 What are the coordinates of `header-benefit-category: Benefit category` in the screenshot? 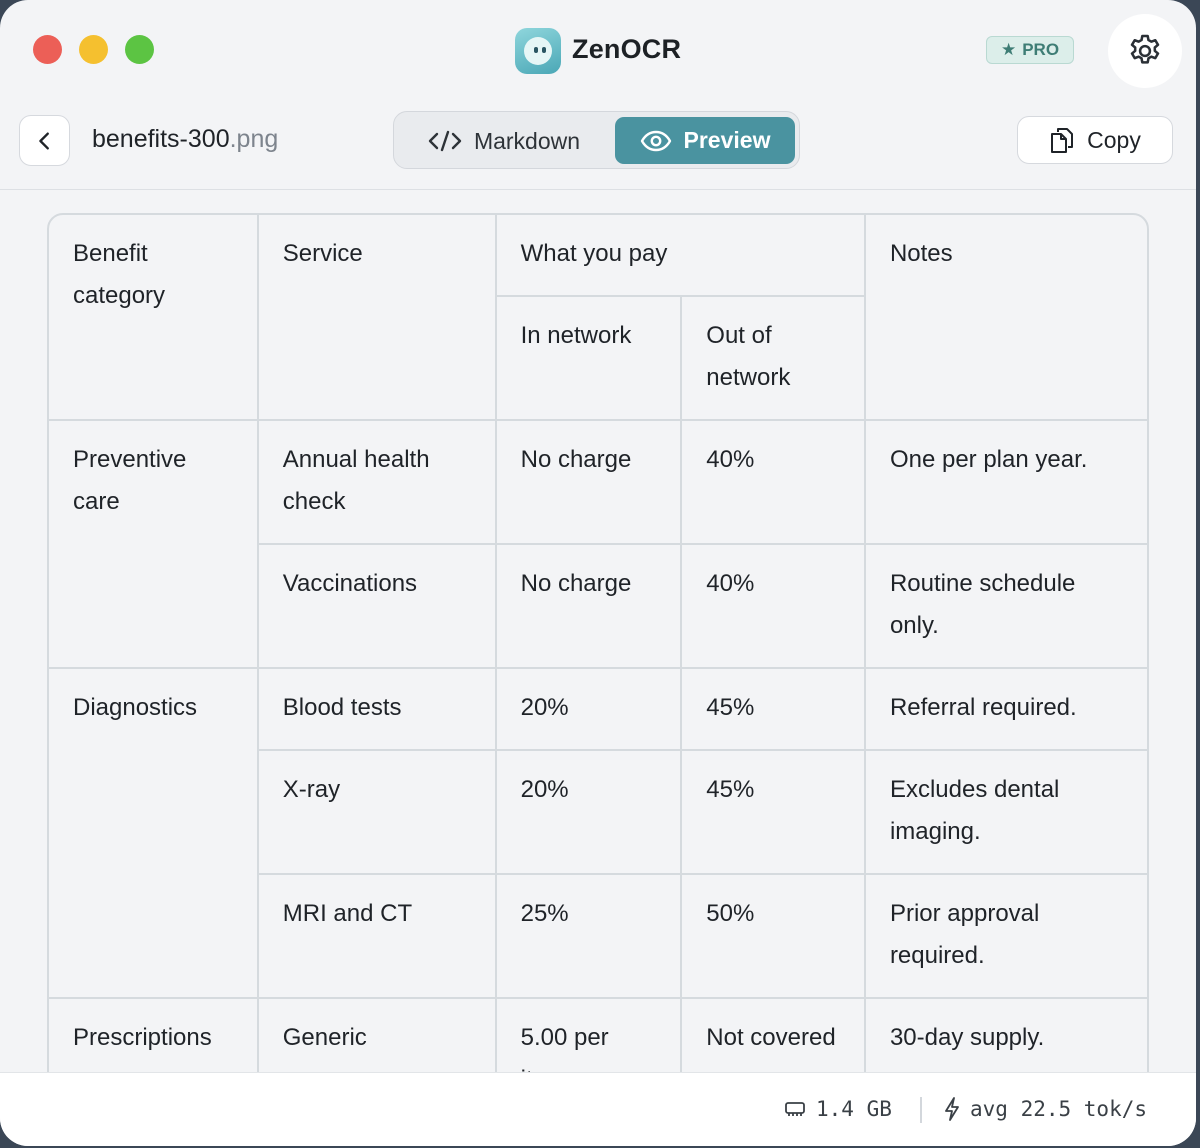 It's located at (154, 318).